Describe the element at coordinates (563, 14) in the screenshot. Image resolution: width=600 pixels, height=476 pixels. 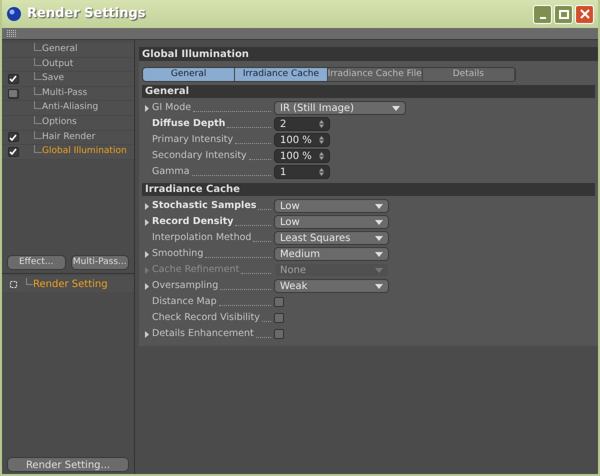
I see `maximize-button` at that location.